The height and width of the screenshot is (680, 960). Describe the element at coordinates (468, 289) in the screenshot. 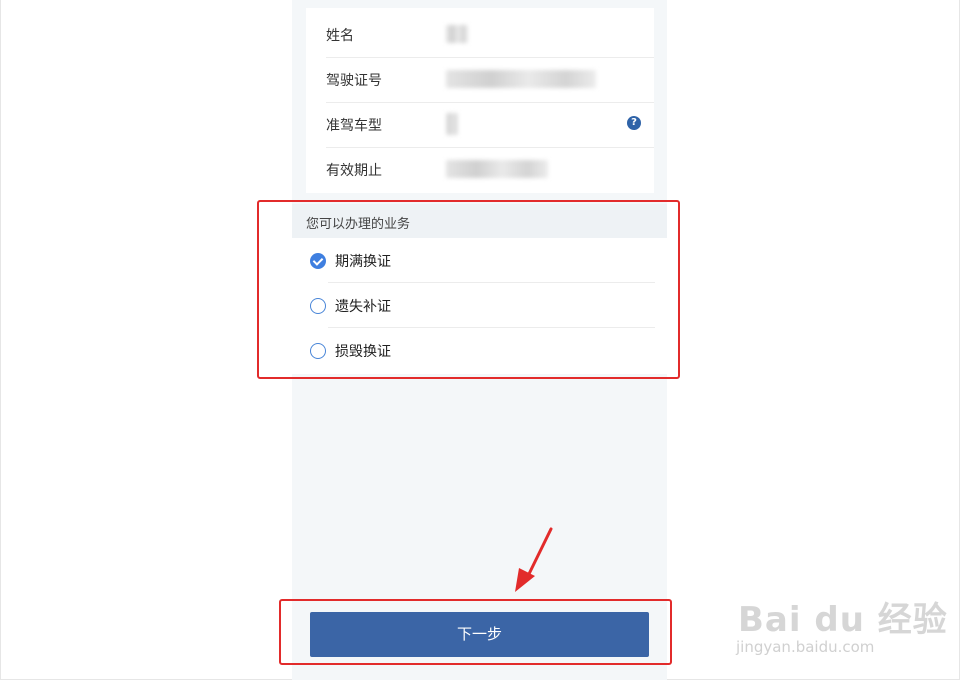

I see `highlight-services-box` at that location.